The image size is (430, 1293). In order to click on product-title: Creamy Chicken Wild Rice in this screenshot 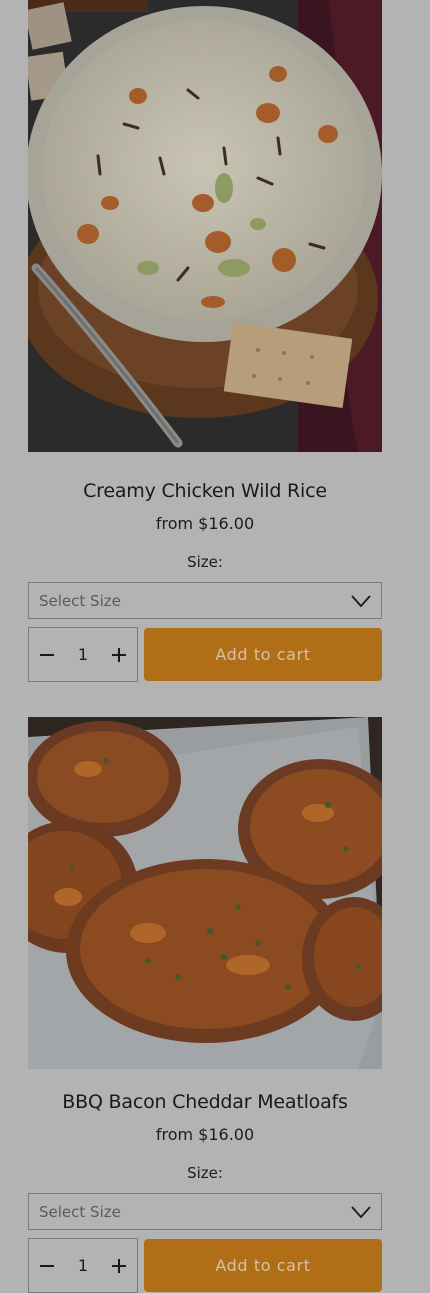, I will do `click(205, 491)`.